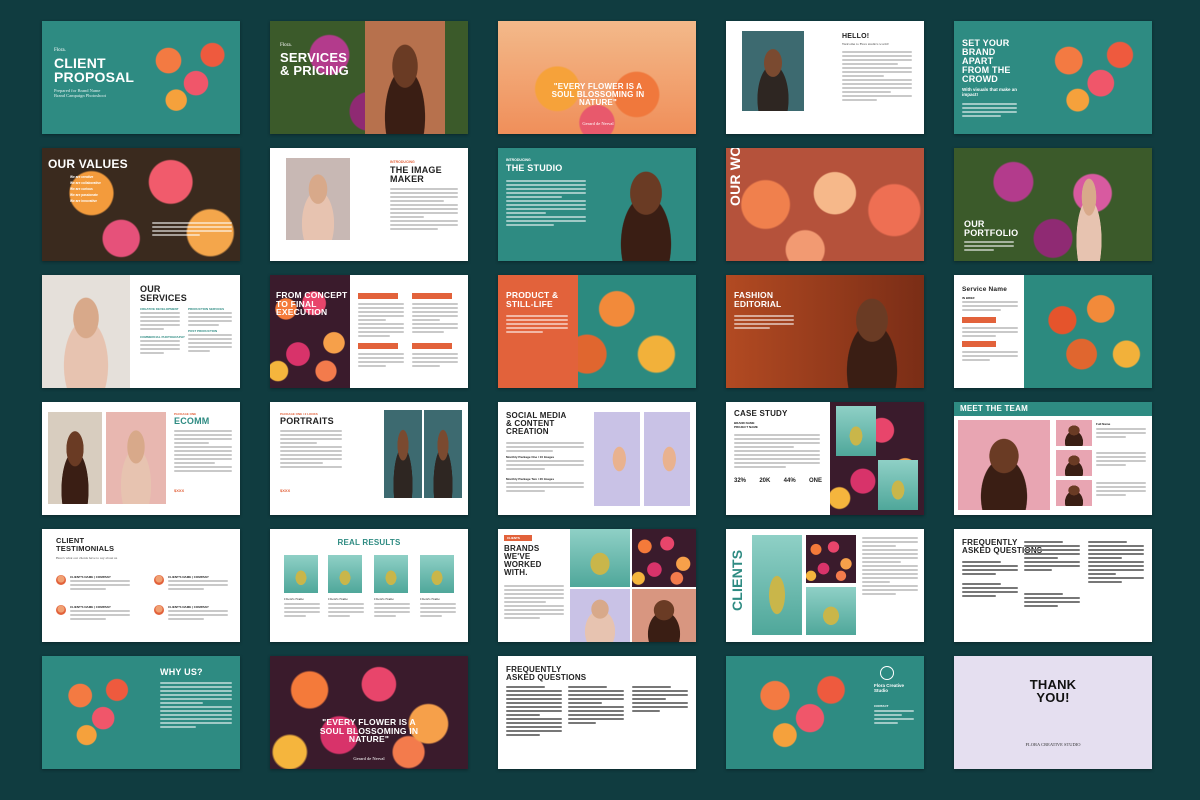 The height and width of the screenshot is (800, 1200). I want to click on slide-pre: Flora., so click(60, 50).